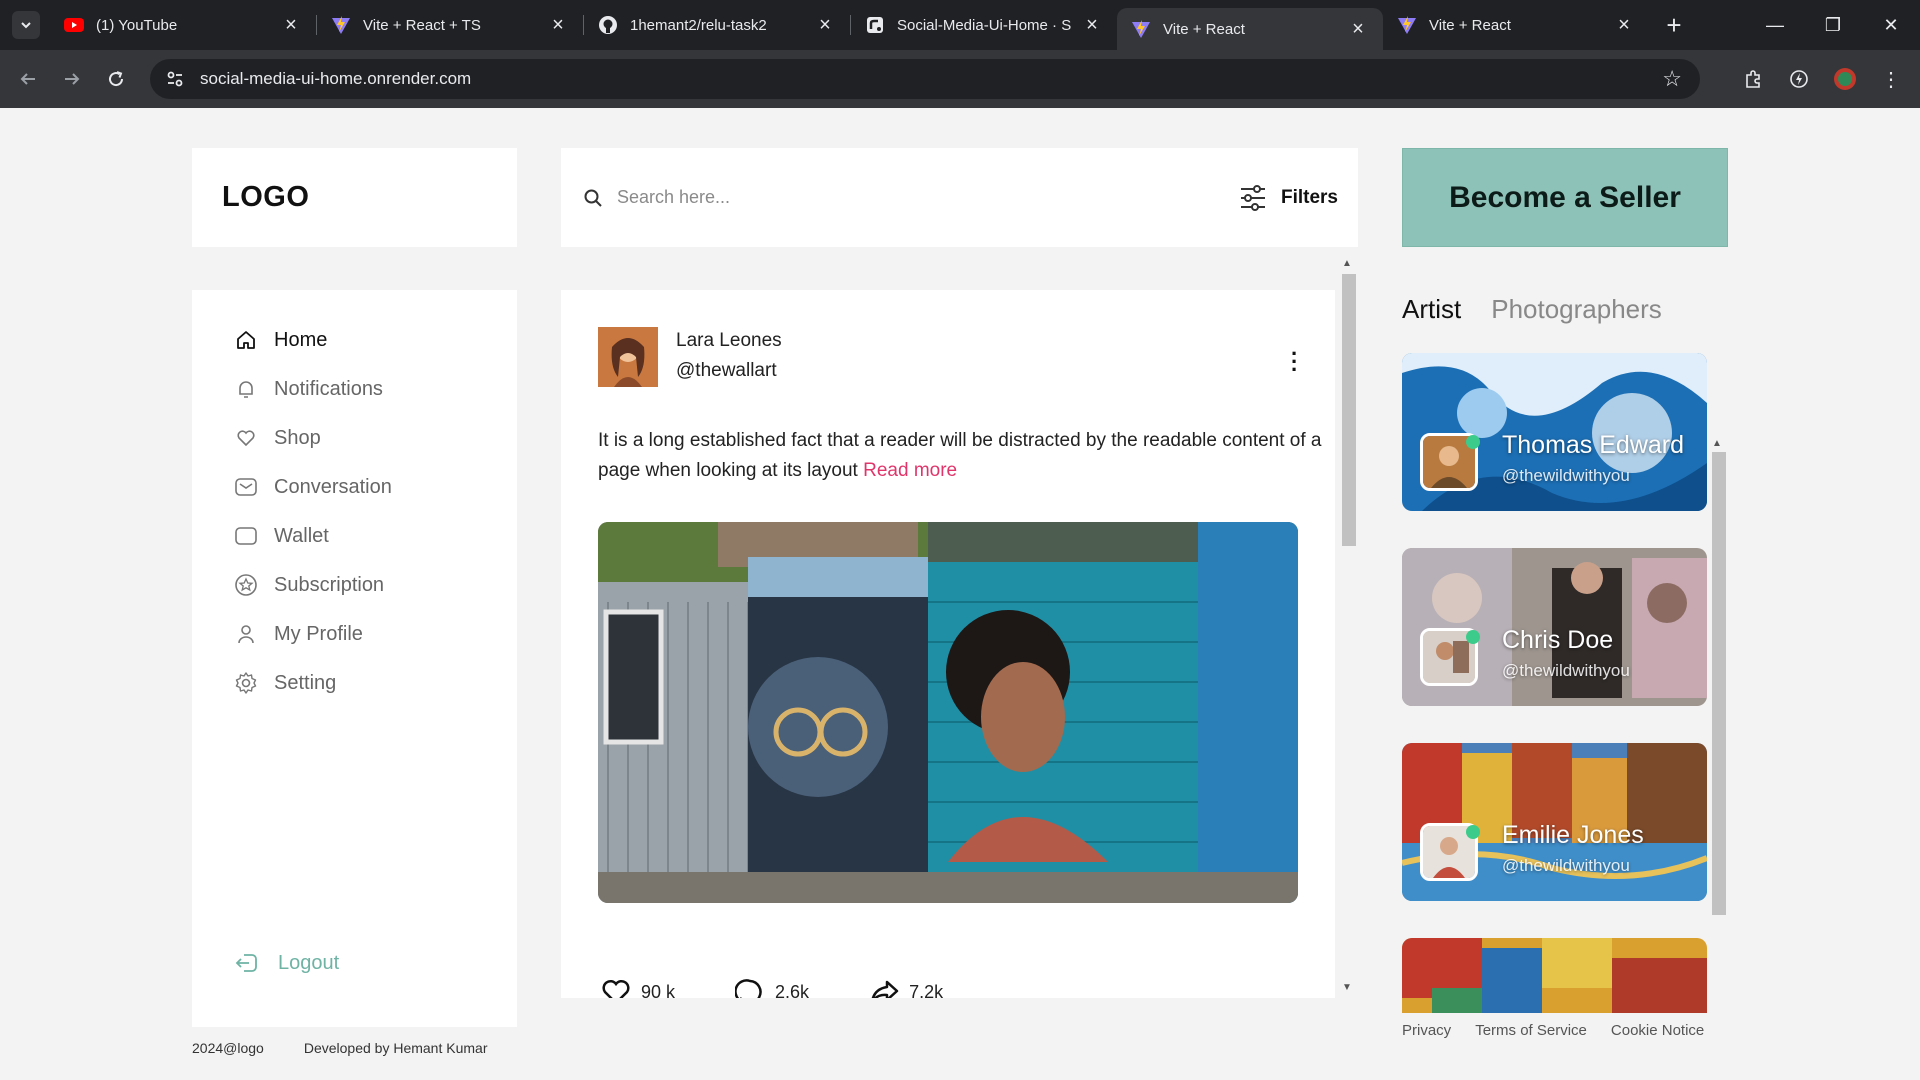 The height and width of the screenshot is (1080, 1920). What do you see at coordinates (984, 25) in the screenshot?
I see `browser-tab: Social-Media-Ui-Home · S ×` at bounding box center [984, 25].